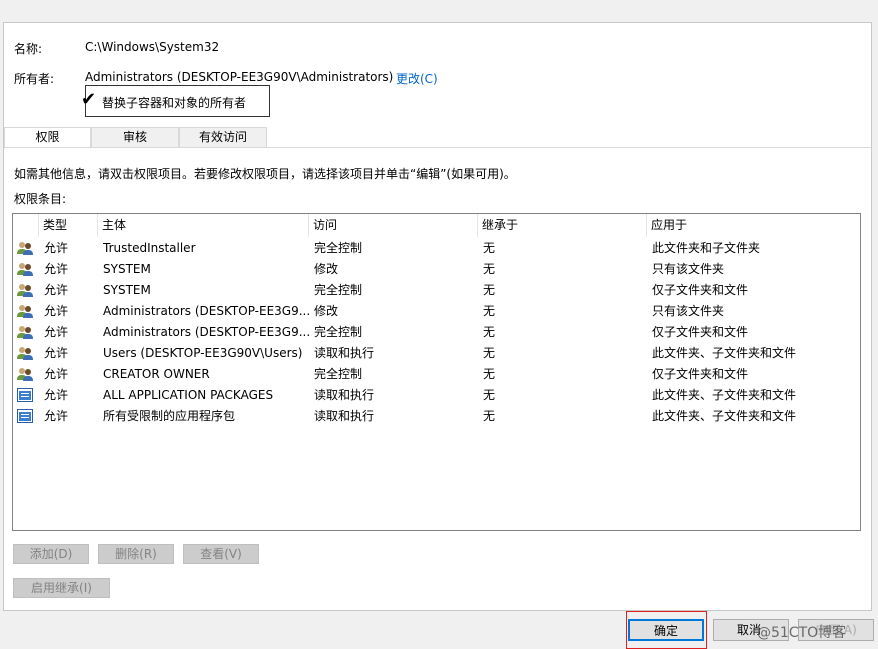 The height and width of the screenshot is (649, 878). I want to click on name-value: C:\Windows\System32, so click(152, 47).